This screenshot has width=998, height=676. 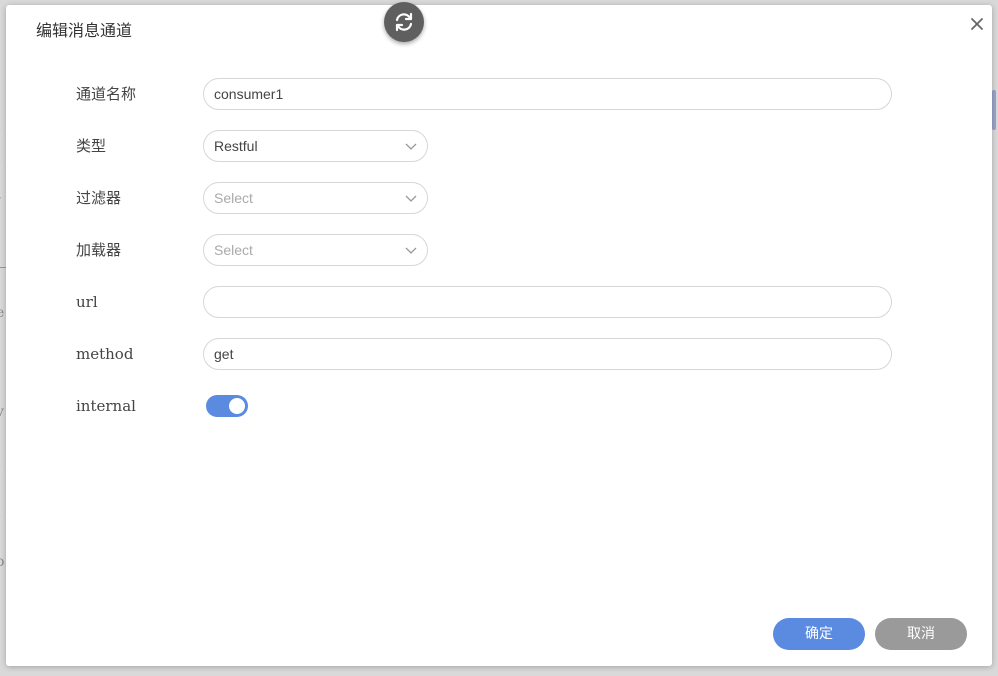 I want to click on loader-select-placeholder: Select, so click(x=233, y=250).